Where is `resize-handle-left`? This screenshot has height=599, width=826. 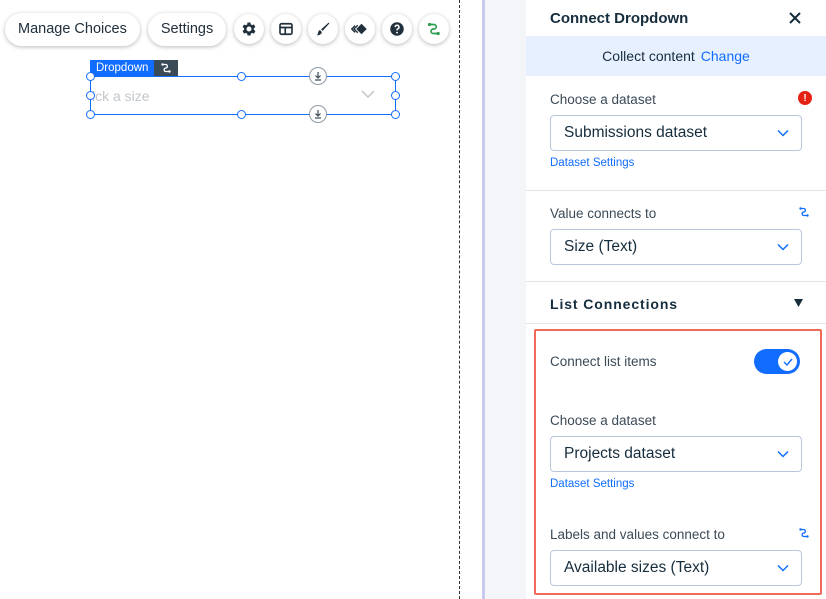
resize-handle-left is located at coordinates (90, 95).